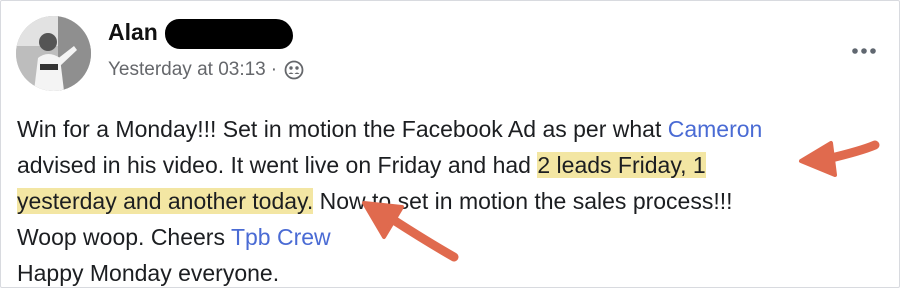 The image size is (900, 291). Describe the element at coordinates (165, 201) in the screenshot. I see `highlighted-text: yesterday and another today.` at that location.